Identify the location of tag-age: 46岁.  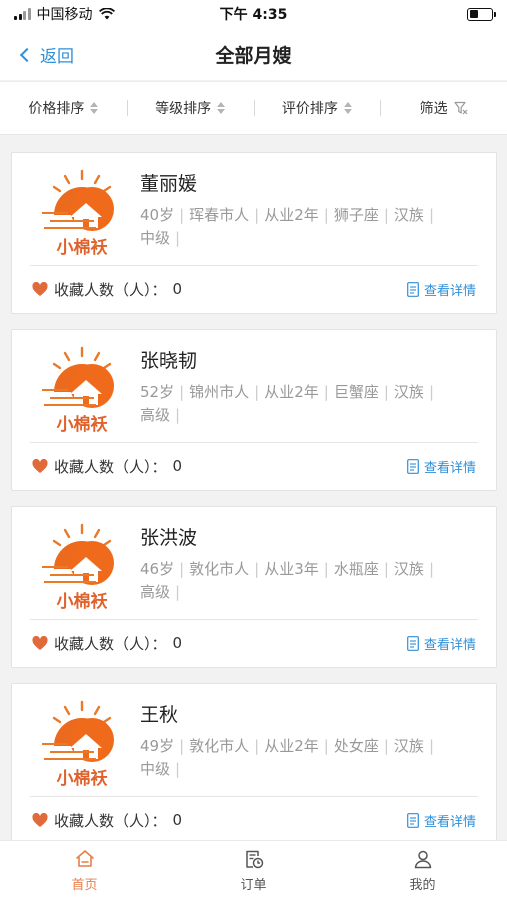
(157, 569).